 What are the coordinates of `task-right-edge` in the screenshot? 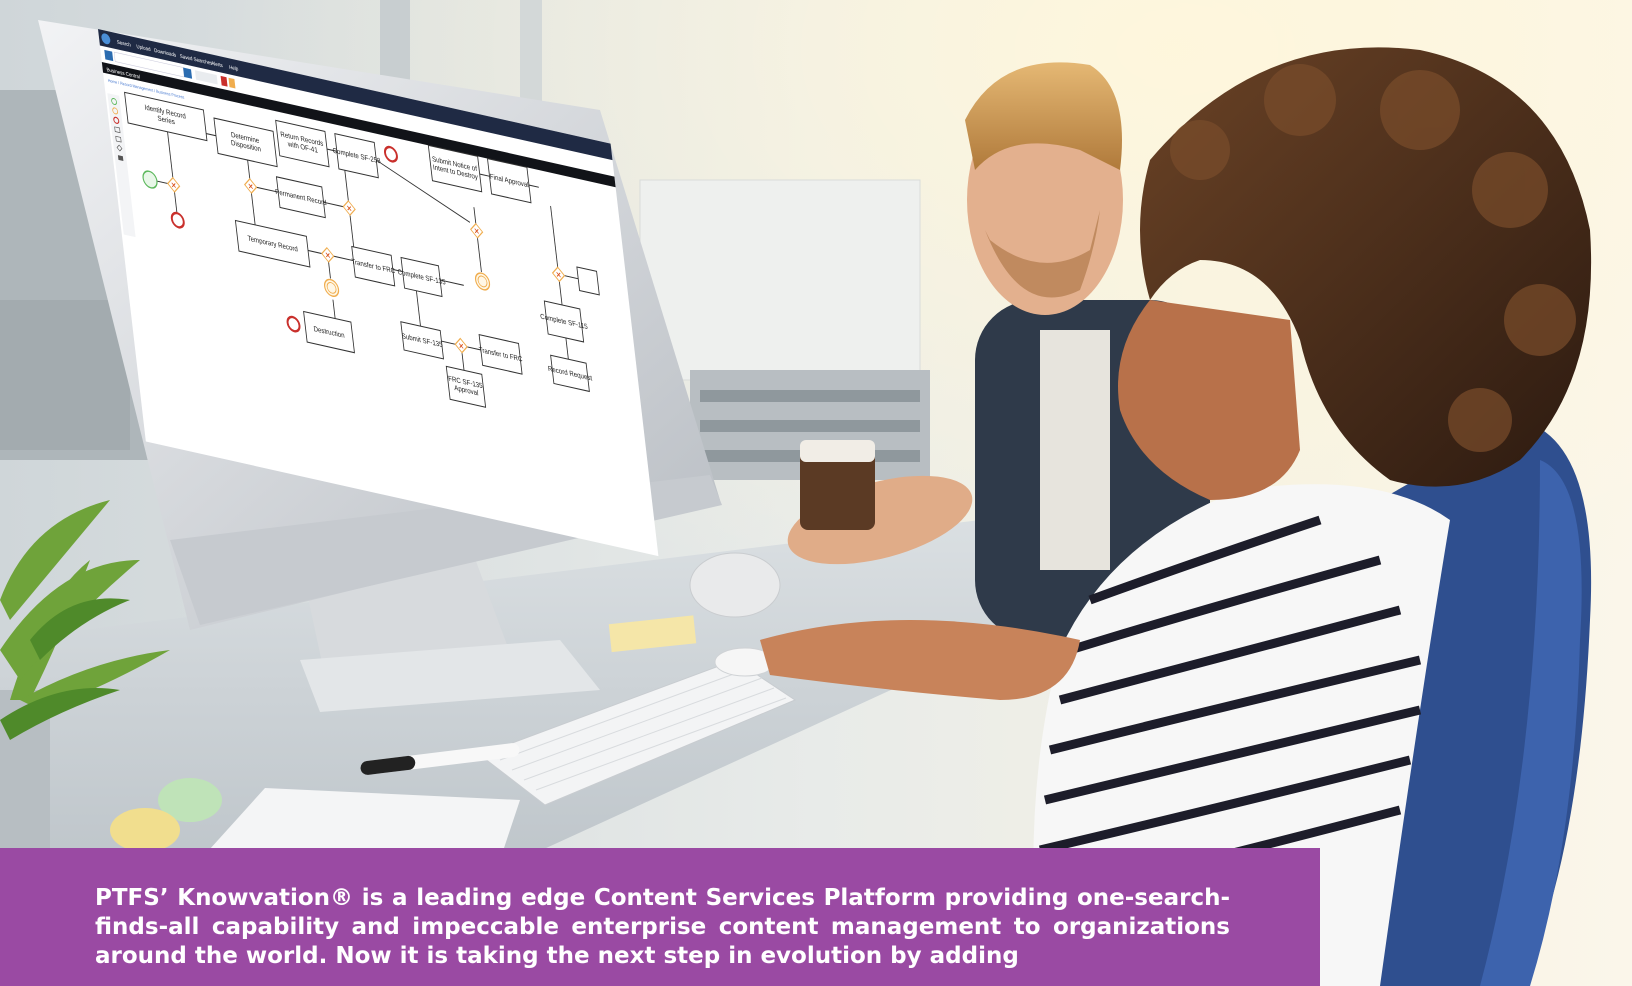 It's located at (588, 281).